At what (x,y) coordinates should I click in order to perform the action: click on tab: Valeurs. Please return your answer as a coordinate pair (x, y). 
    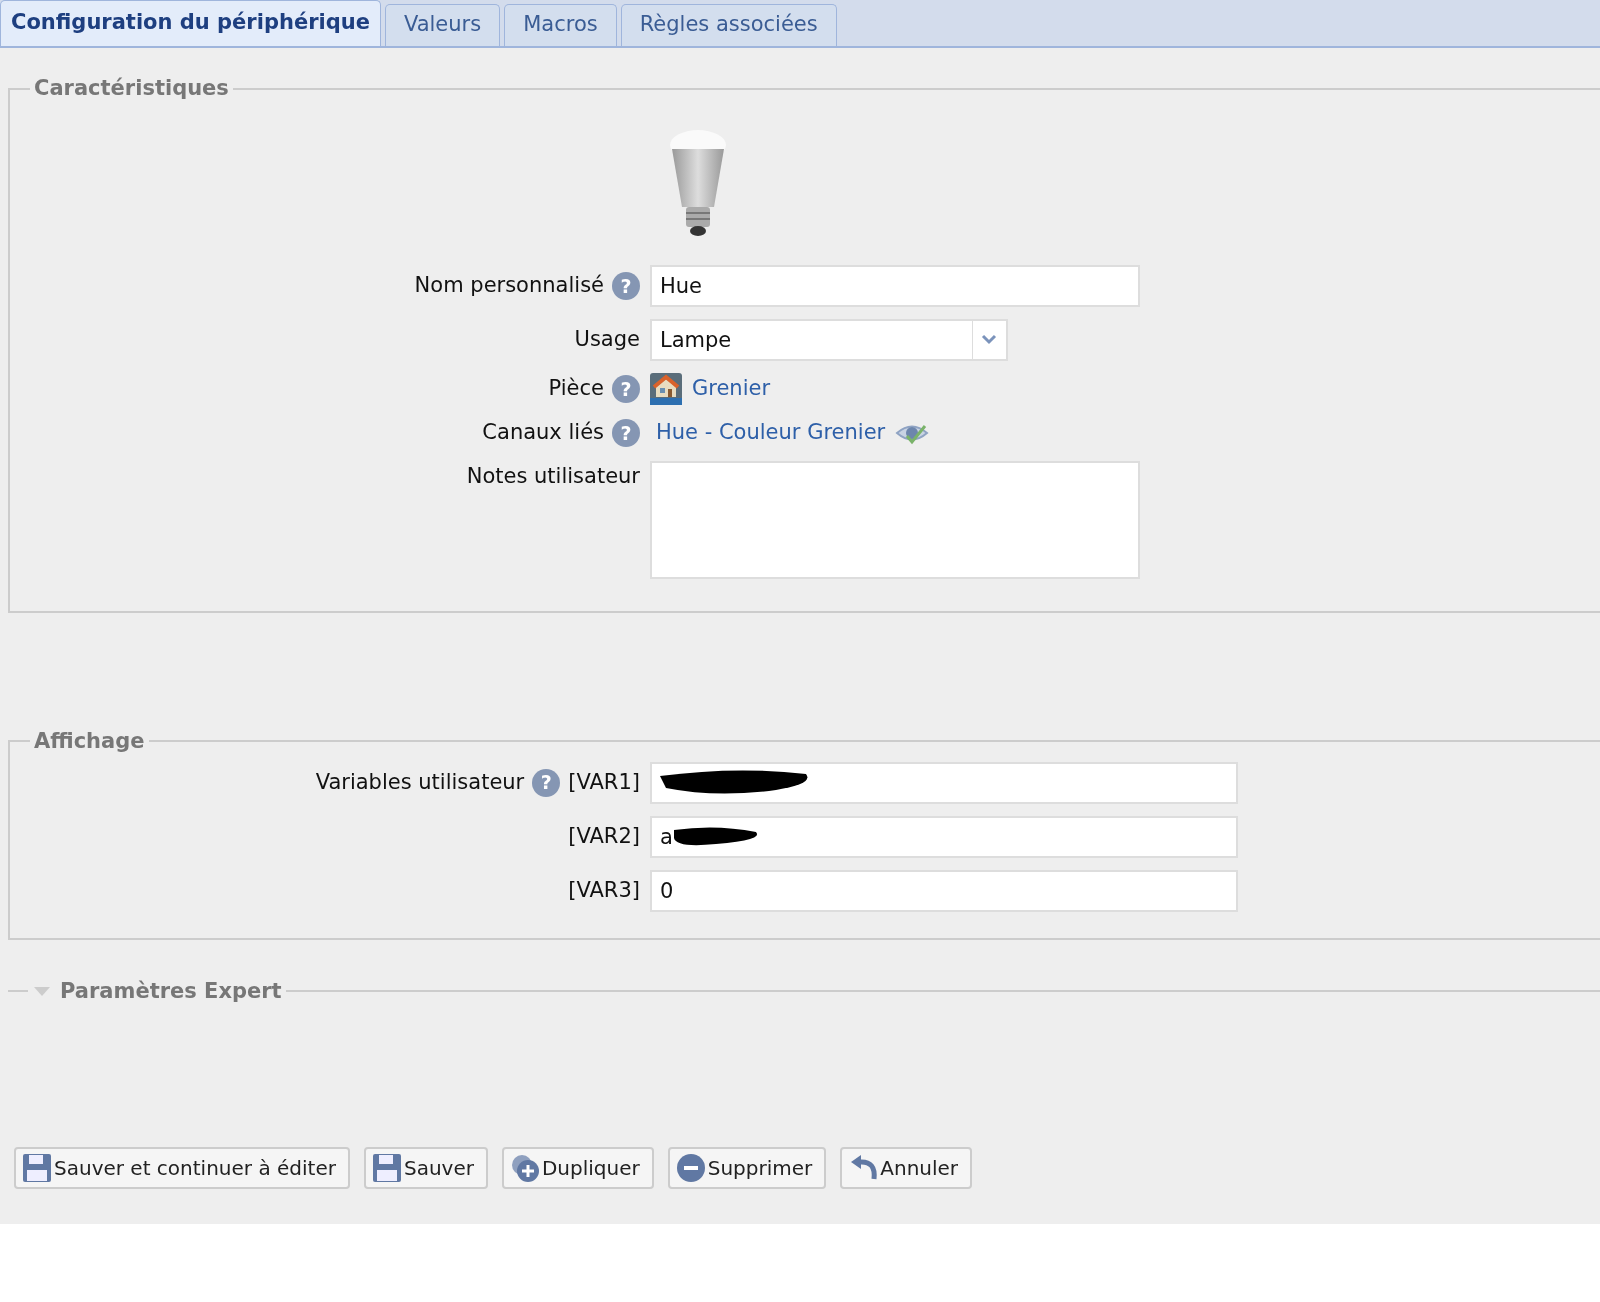
    Looking at the image, I should click on (442, 25).